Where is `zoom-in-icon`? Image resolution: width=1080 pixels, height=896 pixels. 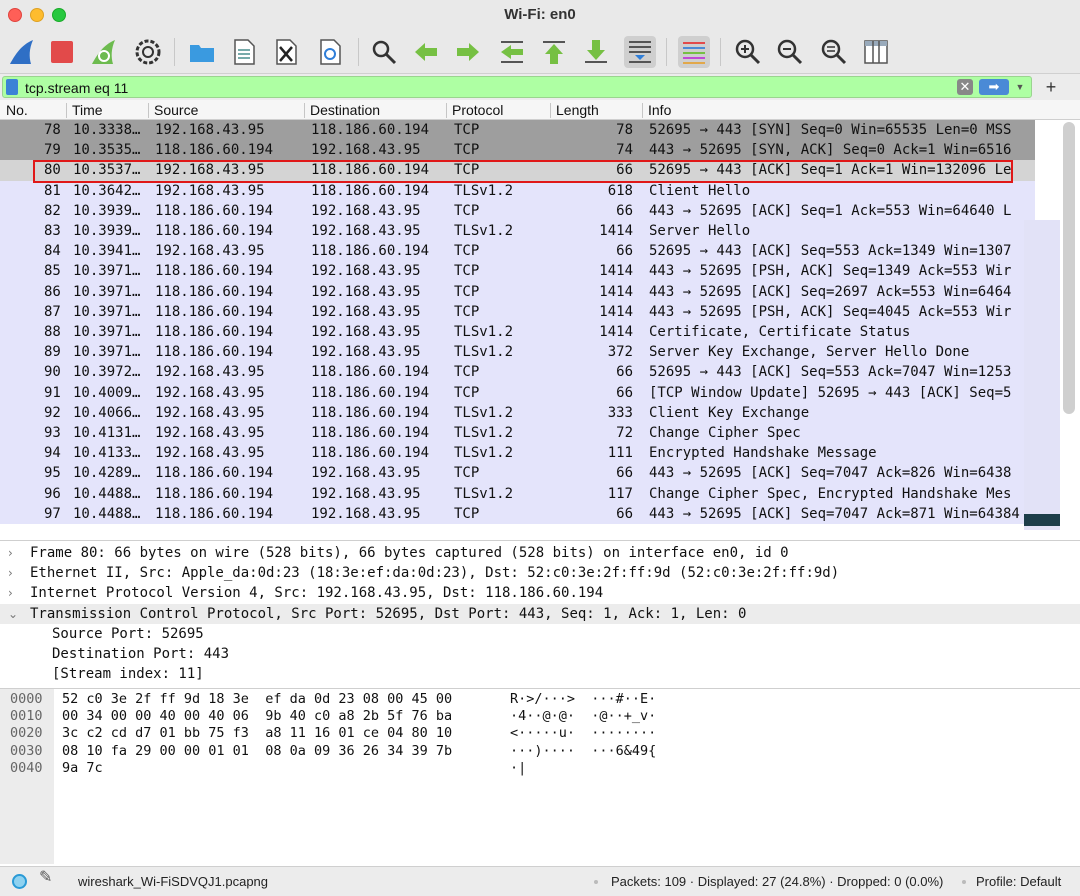 zoom-in-icon is located at coordinates (748, 52).